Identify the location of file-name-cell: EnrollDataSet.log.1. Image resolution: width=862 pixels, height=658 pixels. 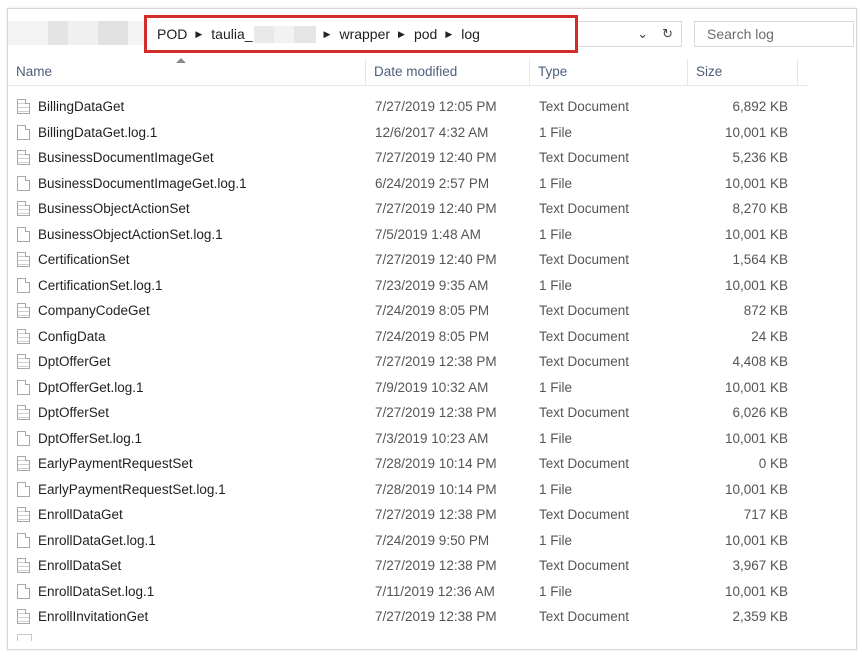
(187, 591).